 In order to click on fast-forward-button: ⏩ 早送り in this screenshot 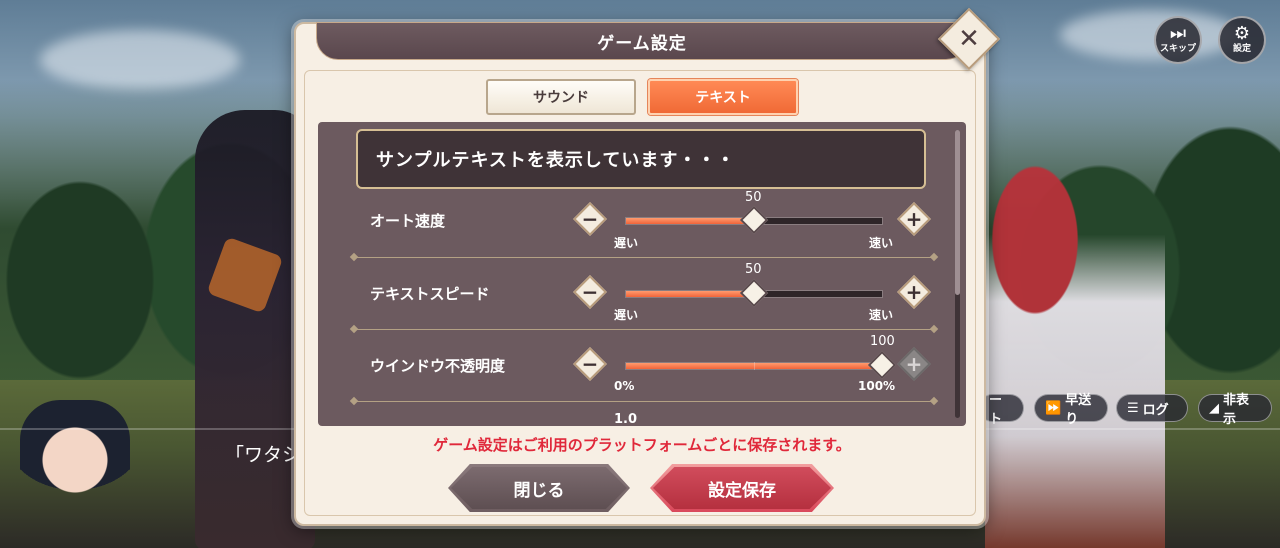, I will do `click(1071, 410)`.